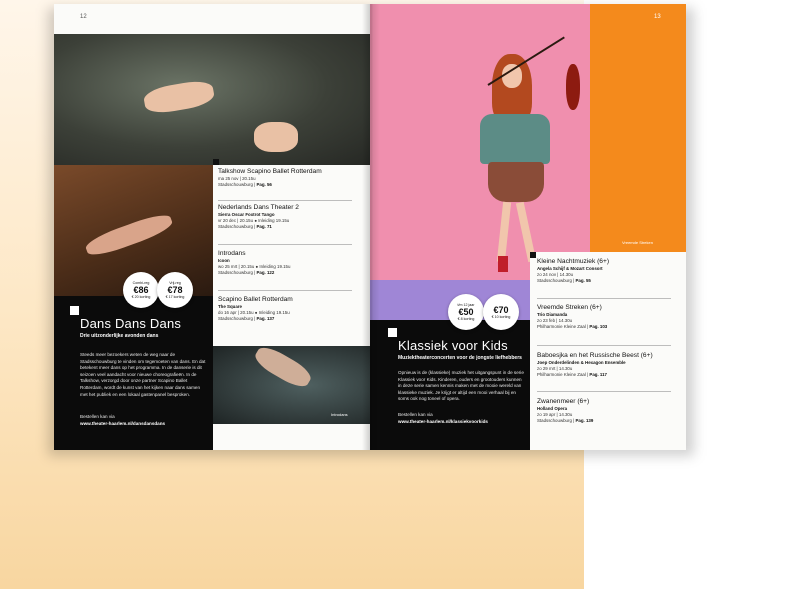 The width and height of the screenshot is (800, 589). What do you see at coordinates (466, 312) in the screenshot?
I see `price-bubble: t/m 12 jaar €50 € 8 korting` at bounding box center [466, 312].